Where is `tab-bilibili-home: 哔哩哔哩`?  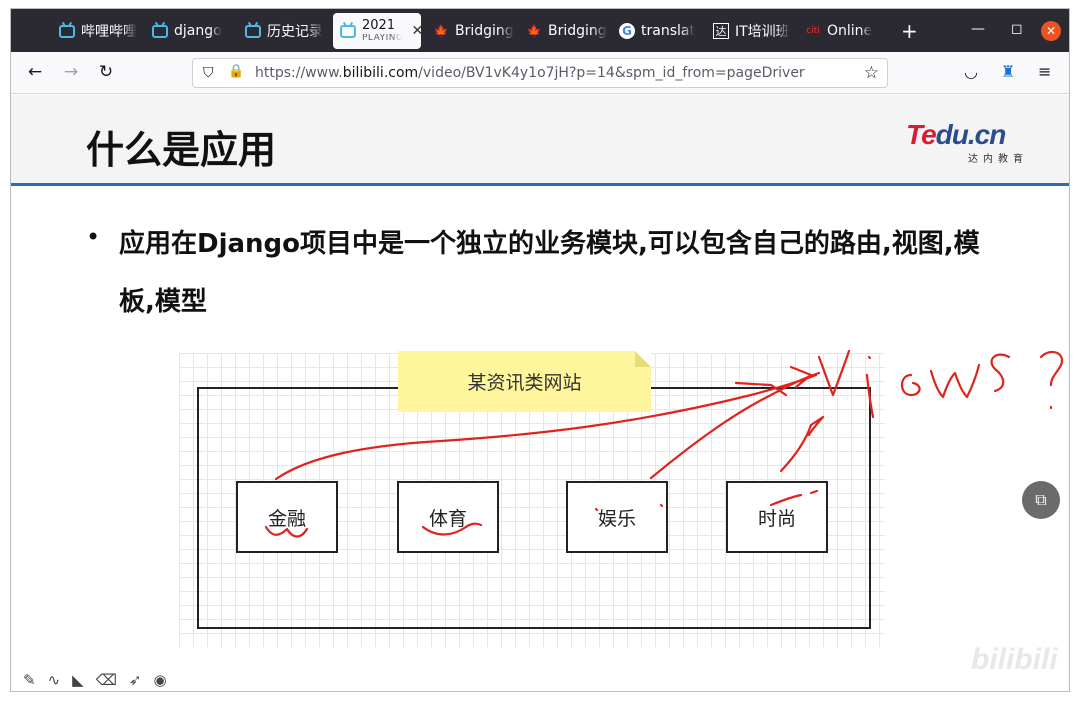 tab-bilibili-home: 哔哩哔哩 is located at coordinates (99, 31).